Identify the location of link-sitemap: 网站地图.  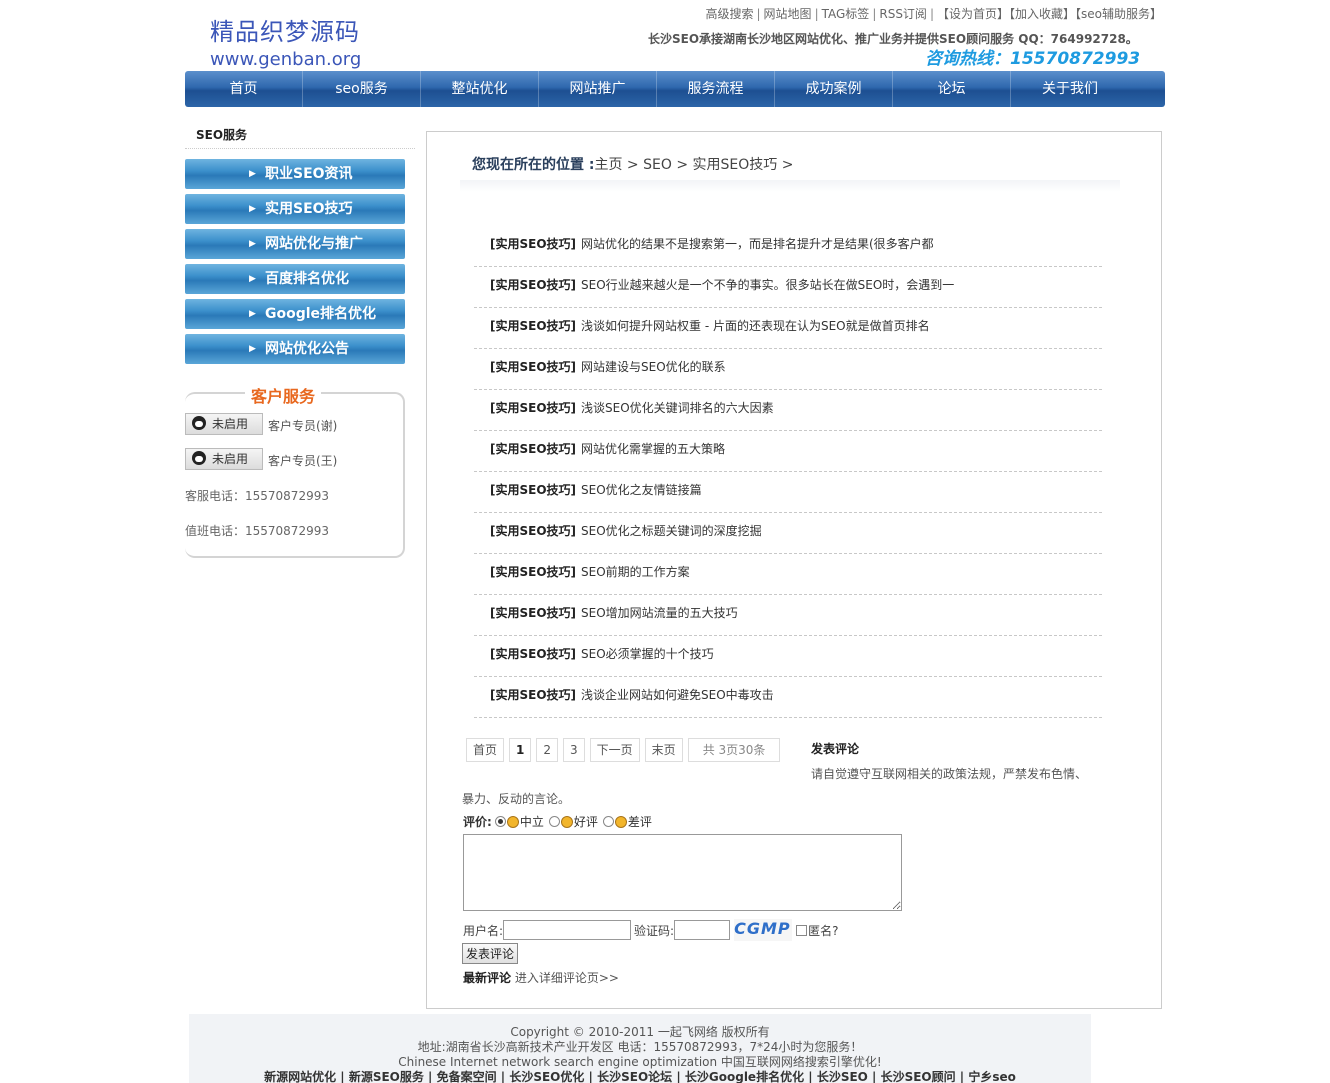
(788, 14).